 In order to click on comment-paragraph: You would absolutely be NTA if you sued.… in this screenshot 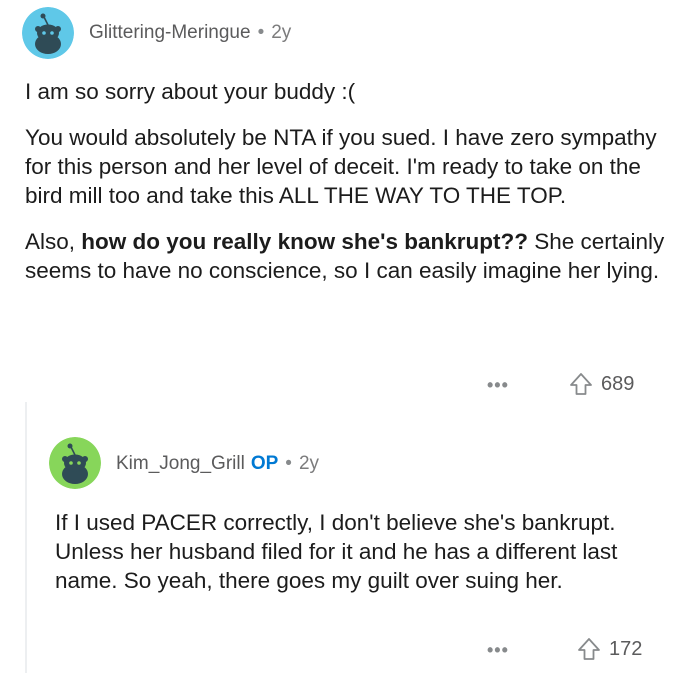, I will do `click(341, 166)`.